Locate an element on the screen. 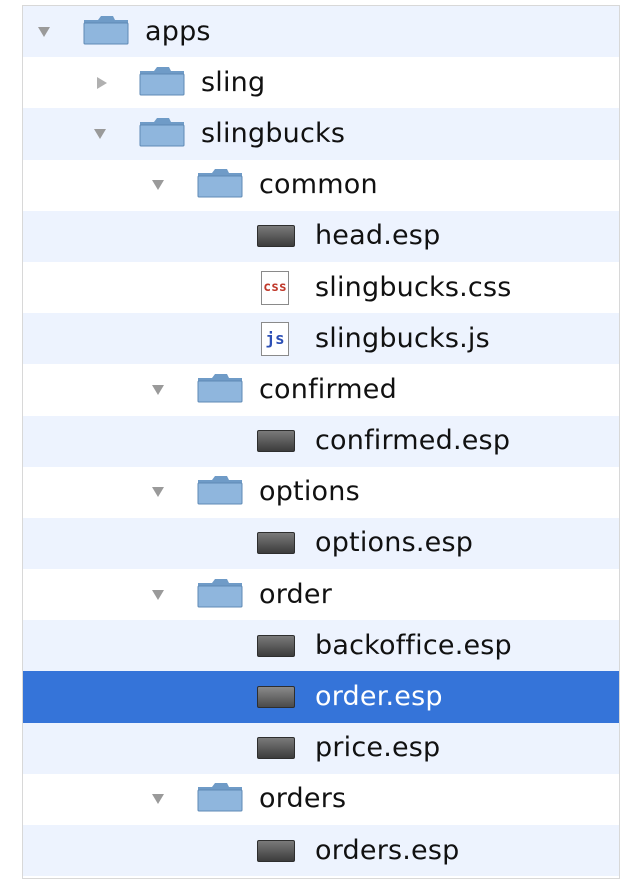  disclosure-collapsed-icon is located at coordinates (102, 83).